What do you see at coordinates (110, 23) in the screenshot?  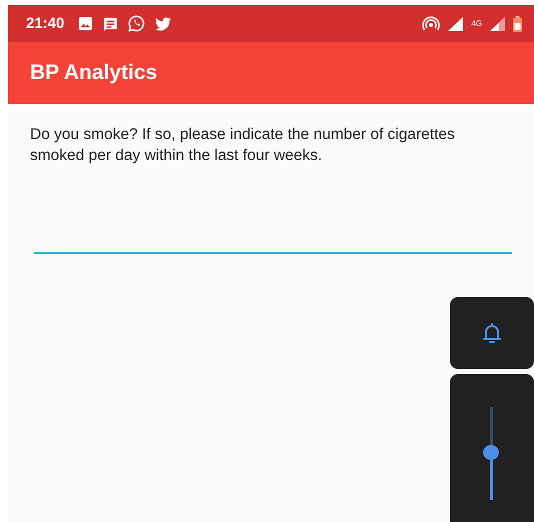 I see `message-icon` at bounding box center [110, 23].